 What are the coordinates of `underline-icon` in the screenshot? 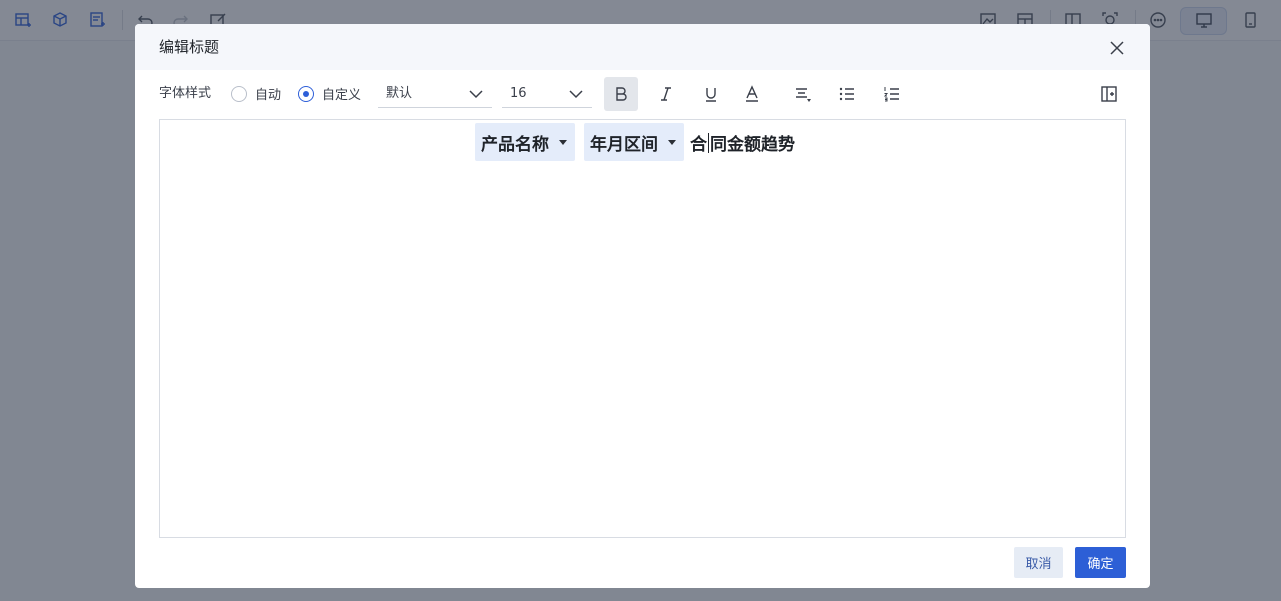 It's located at (711, 95).